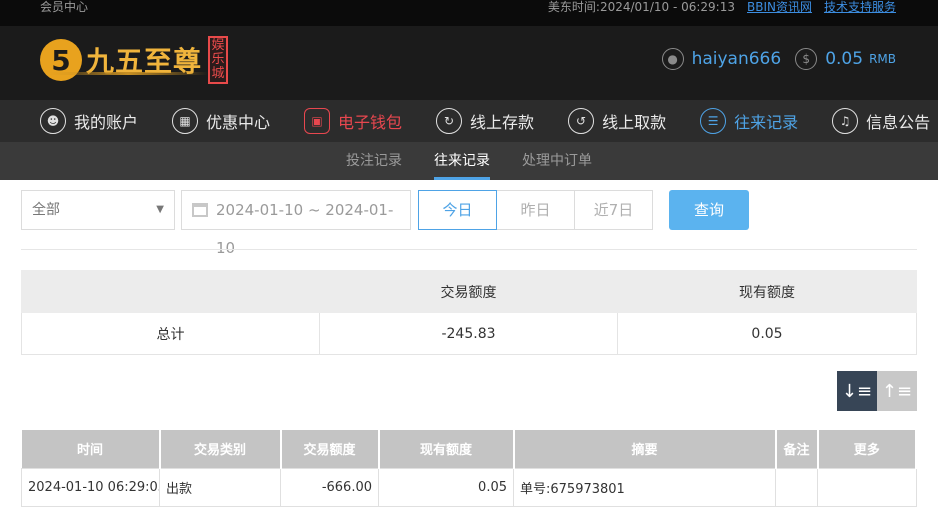 This screenshot has width=938, height=510. I want to click on summary-row: 总计 -245.83 0.05, so click(469, 333).